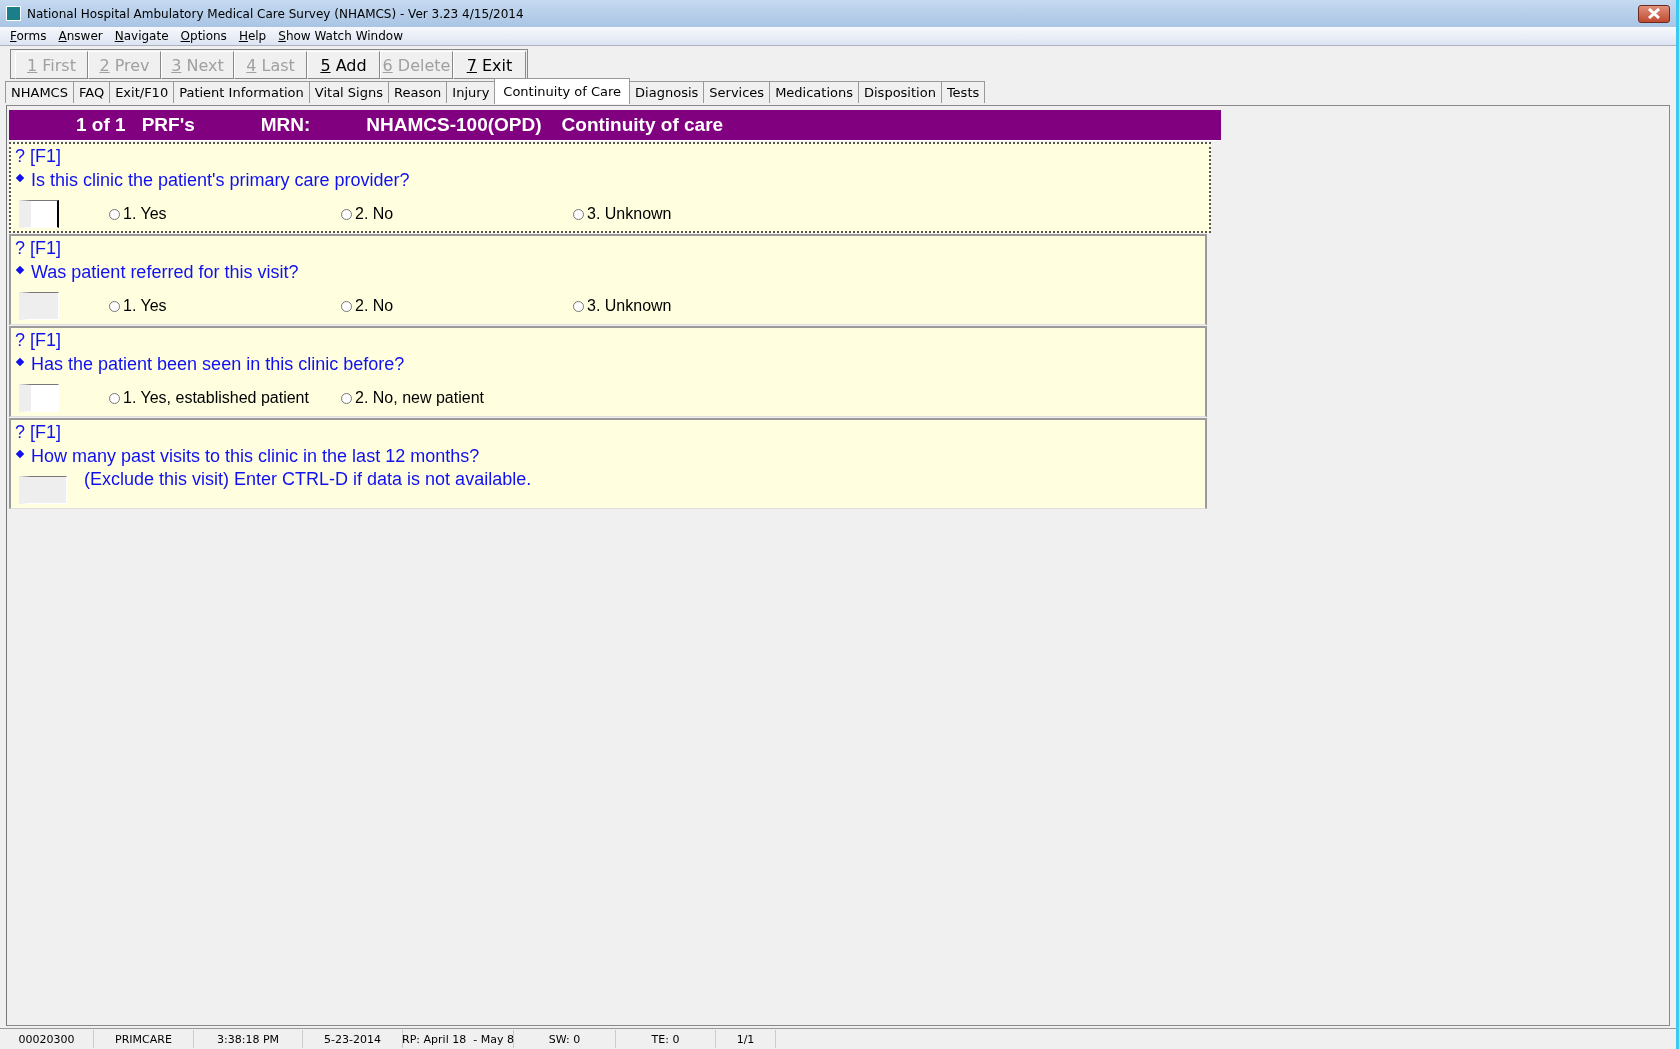  Describe the element at coordinates (900, 92) in the screenshot. I see `tab: Disposition` at that location.